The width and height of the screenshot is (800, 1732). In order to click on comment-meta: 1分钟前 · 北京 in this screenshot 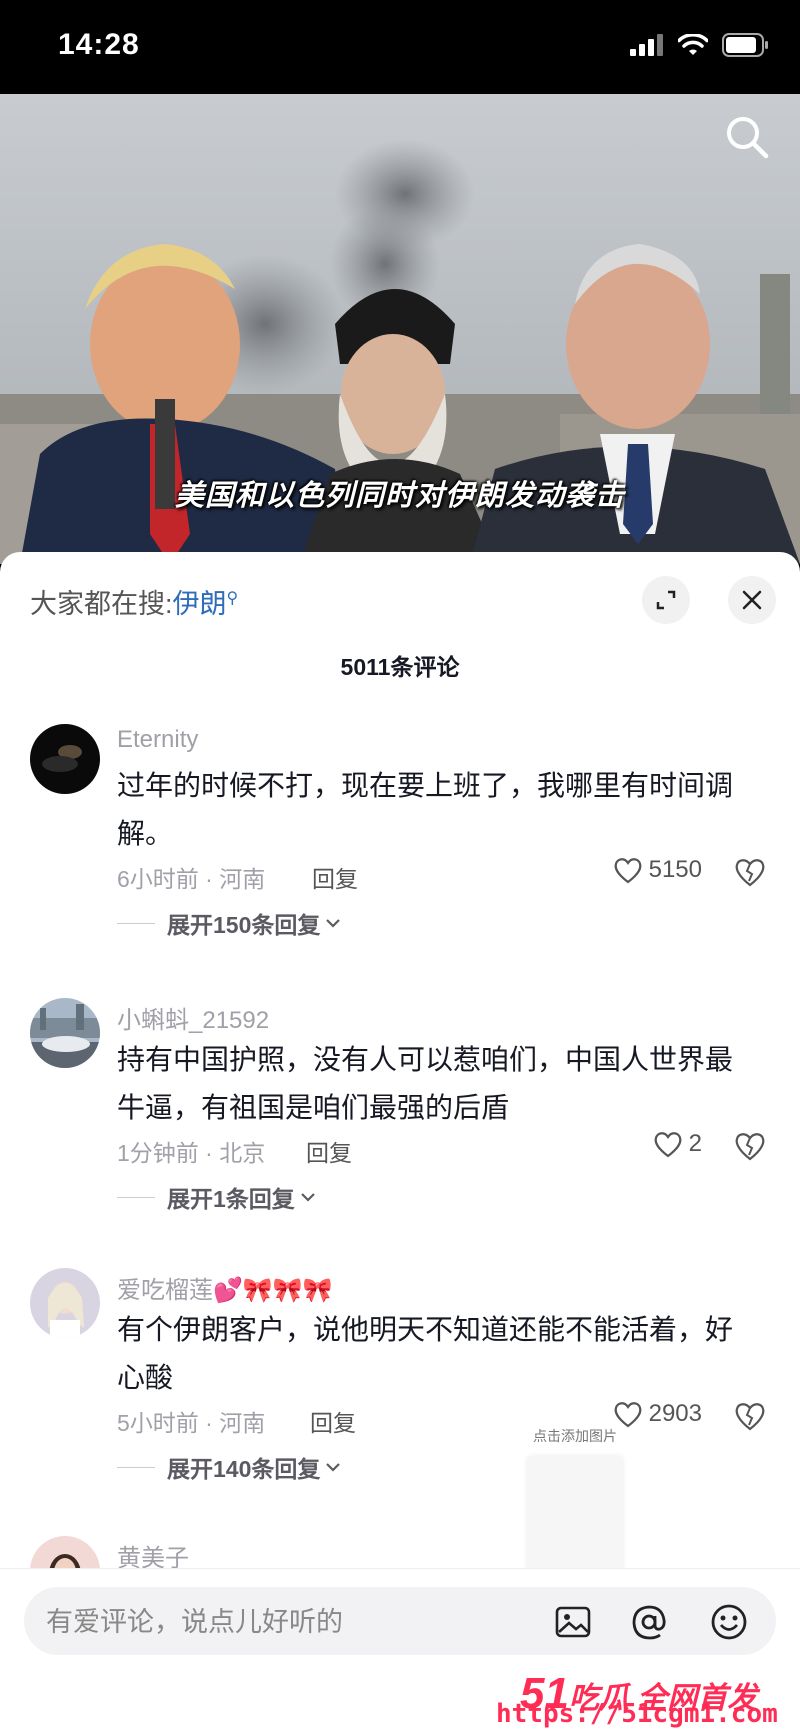, I will do `click(191, 1153)`.